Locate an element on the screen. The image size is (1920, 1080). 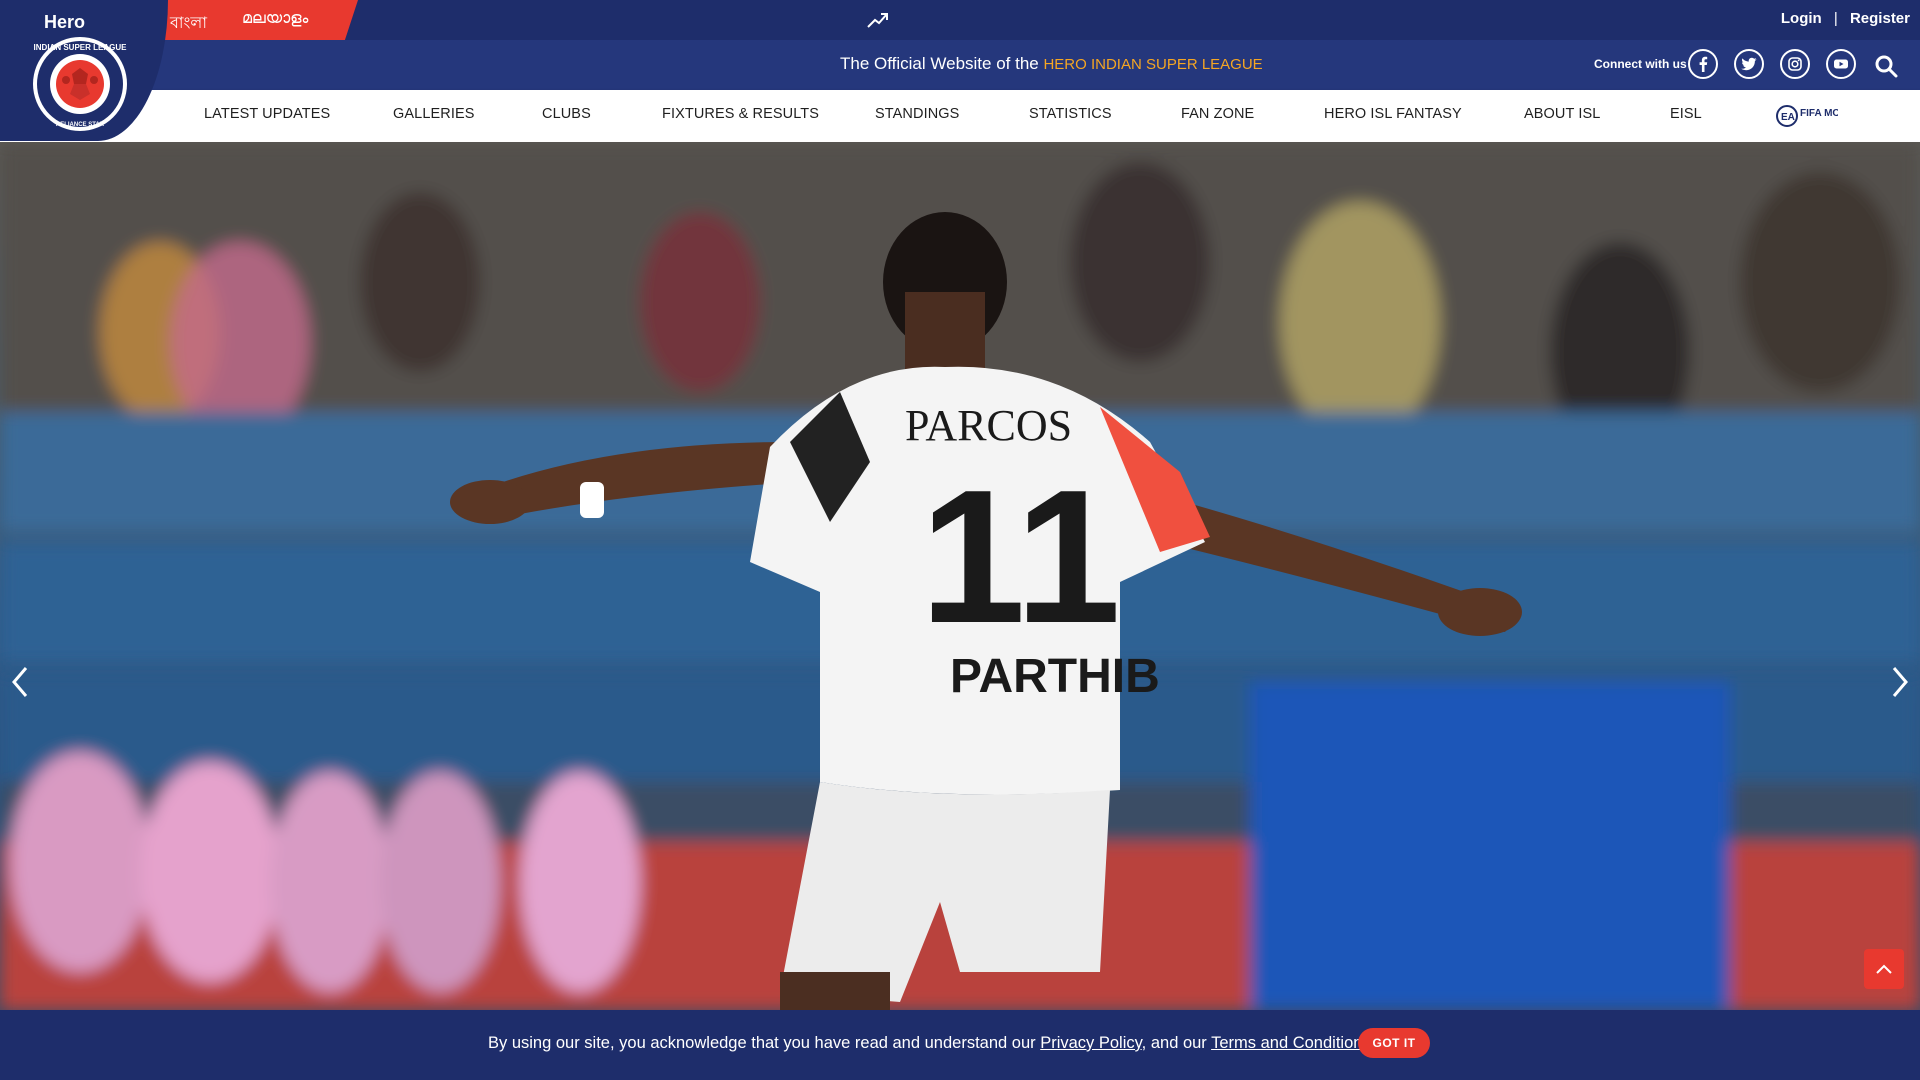
nav-standings: STANDINGS is located at coordinates (917, 114).